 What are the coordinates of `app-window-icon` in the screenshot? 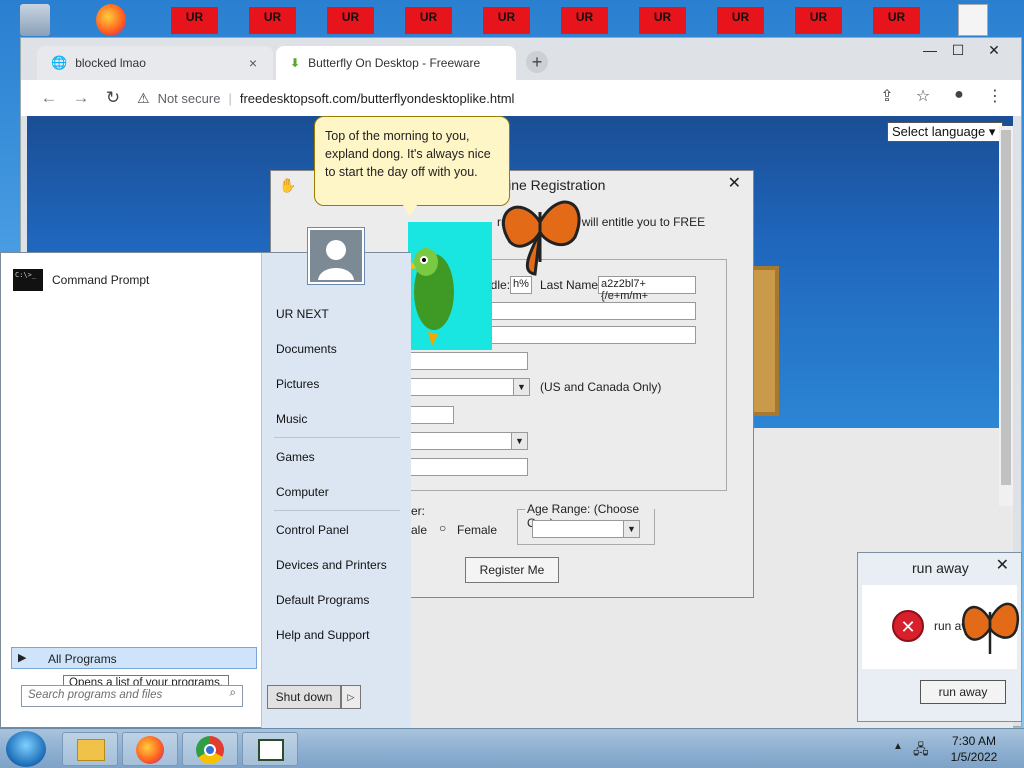 It's located at (271, 750).